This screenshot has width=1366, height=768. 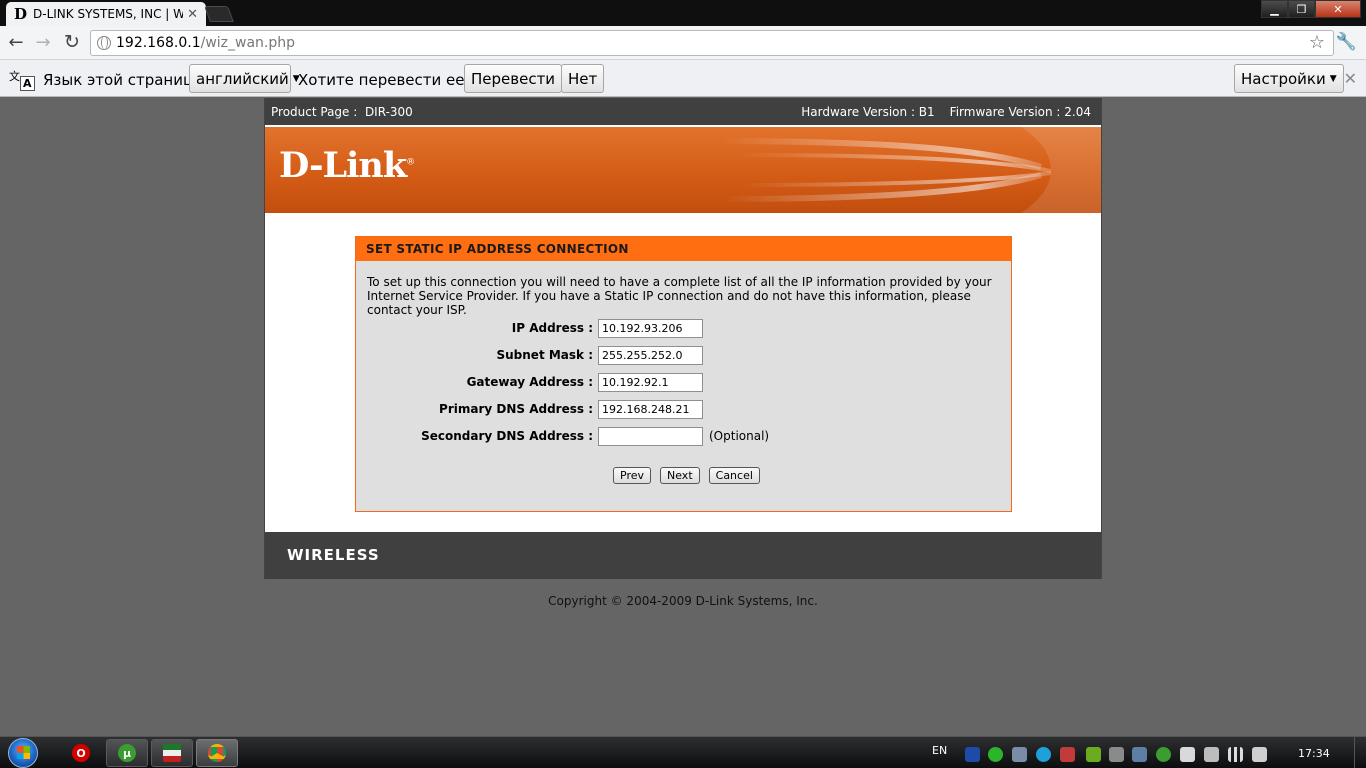 I want to click on network-share-icon, so click(x=1139, y=754).